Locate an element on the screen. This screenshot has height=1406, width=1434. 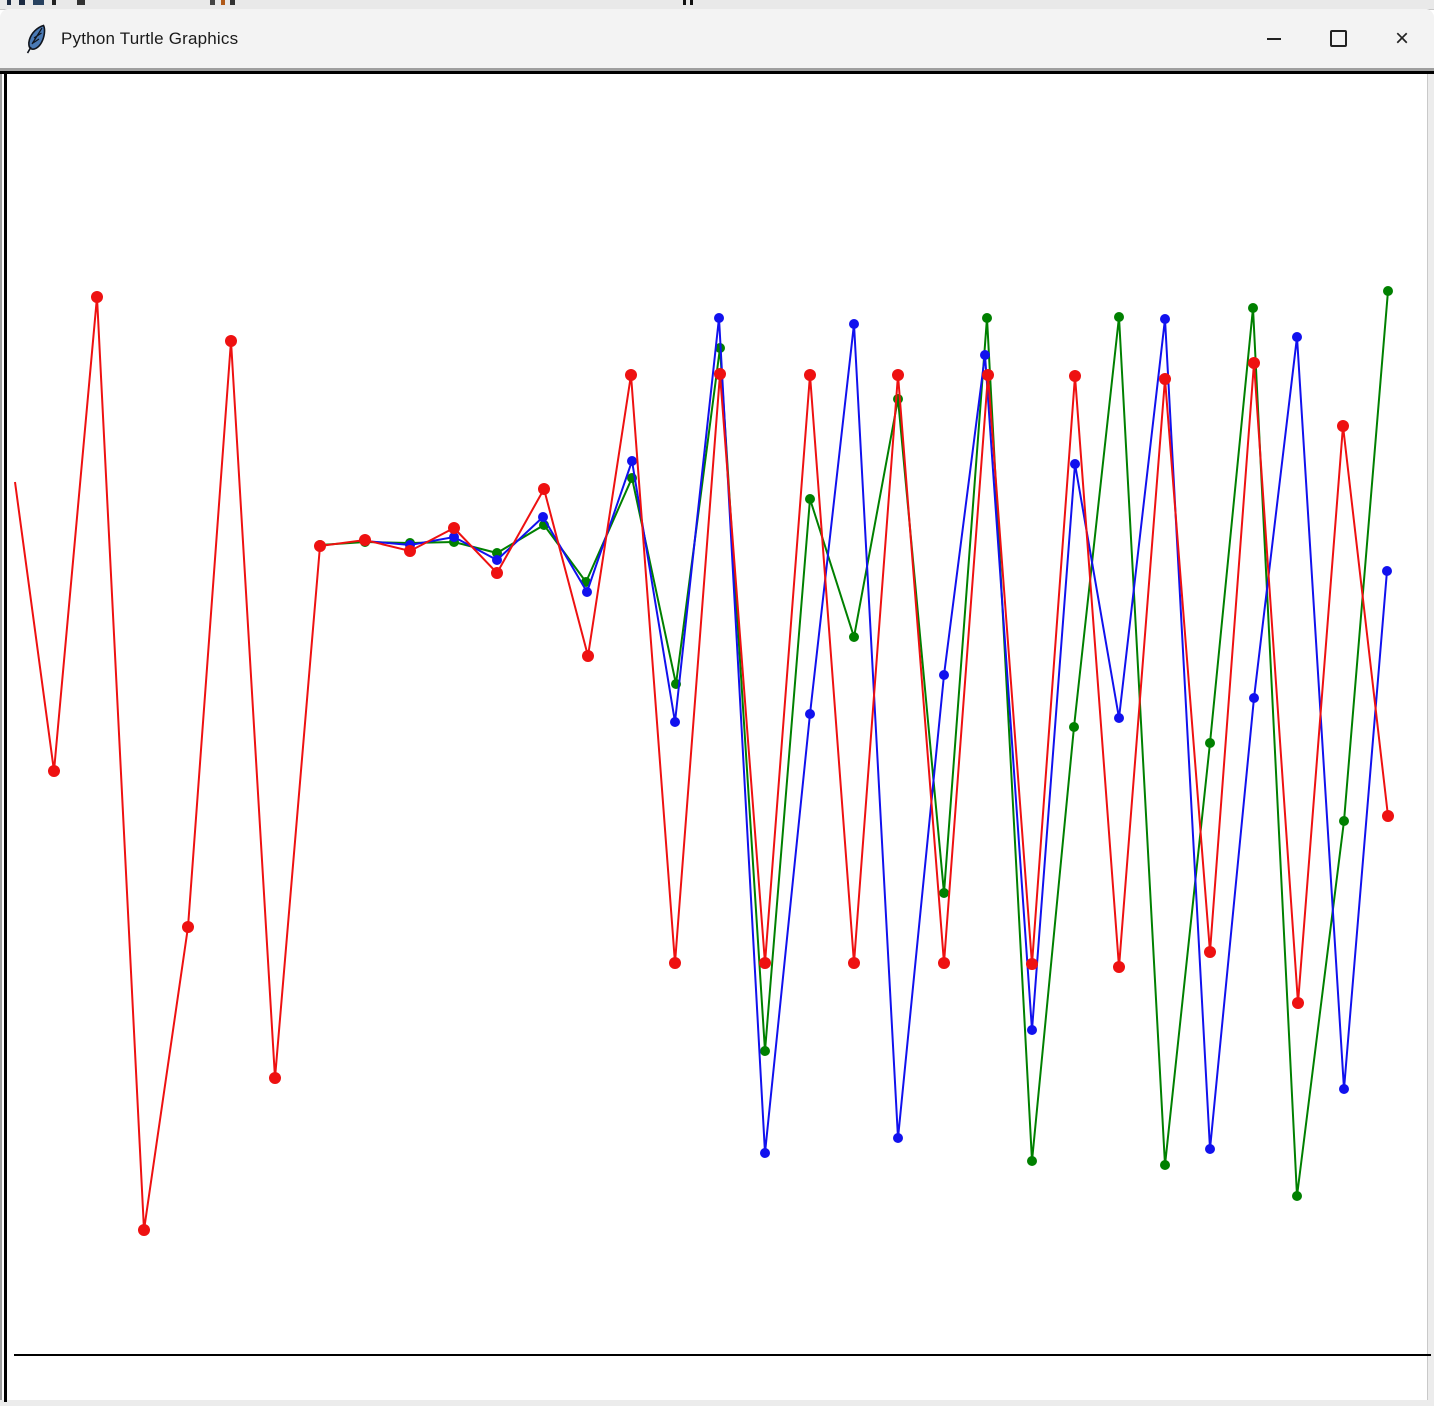
titlebar: Python Turtle Graphics × is located at coordinates (717, 38).